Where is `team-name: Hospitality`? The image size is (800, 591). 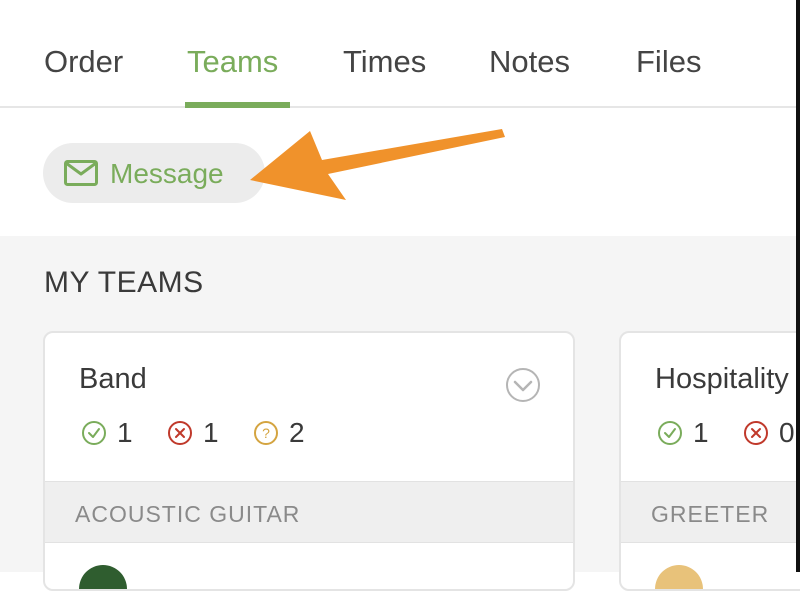 team-name: Hospitality is located at coordinates (722, 379).